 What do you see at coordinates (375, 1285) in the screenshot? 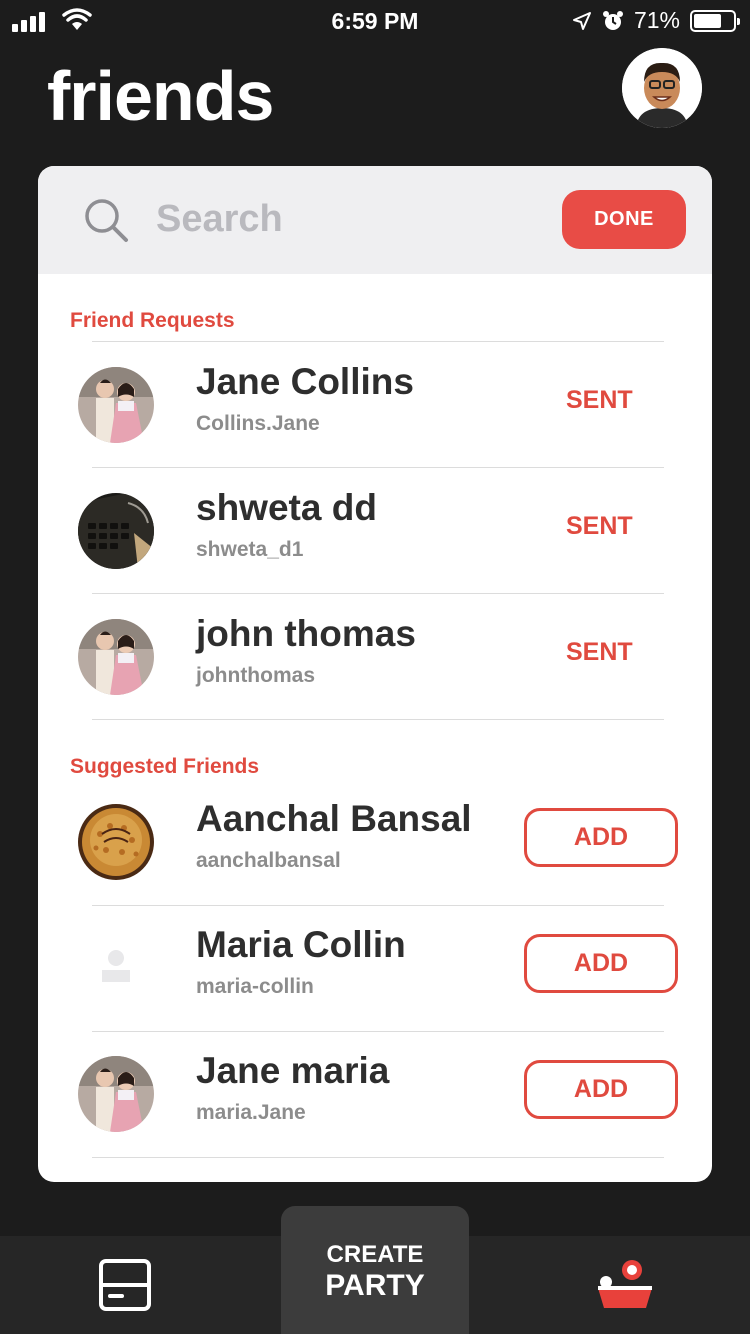
I see `create-party-line2: PARTY` at bounding box center [375, 1285].